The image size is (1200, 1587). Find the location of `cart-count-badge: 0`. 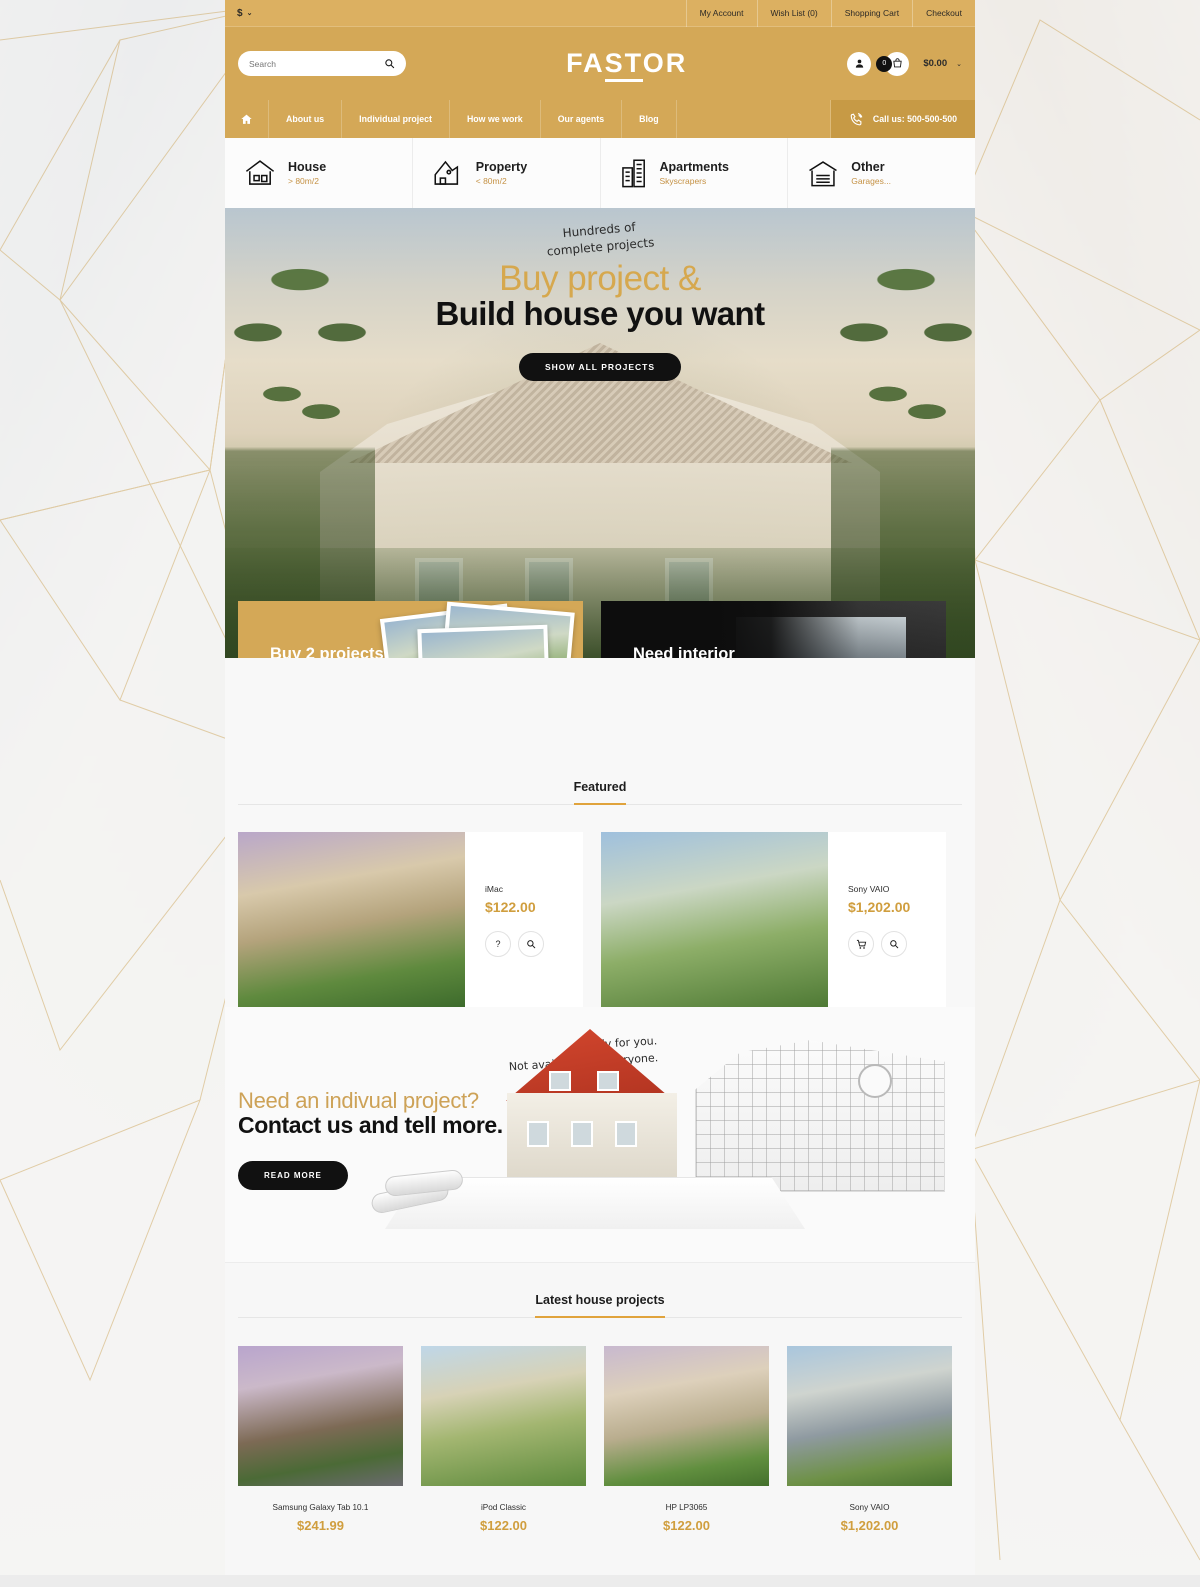

cart-count-badge: 0 is located at coordinates (884, 63).